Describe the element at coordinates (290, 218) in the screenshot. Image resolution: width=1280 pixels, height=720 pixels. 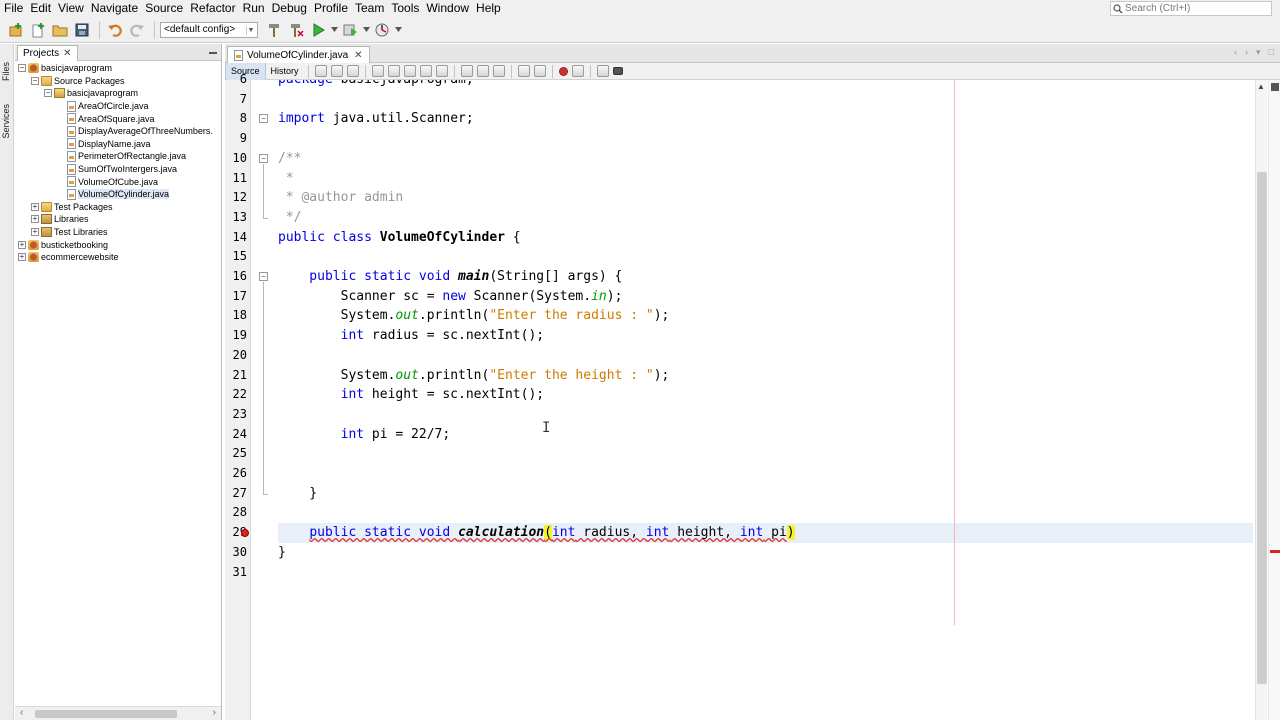
I see `code-line: */` at that location.